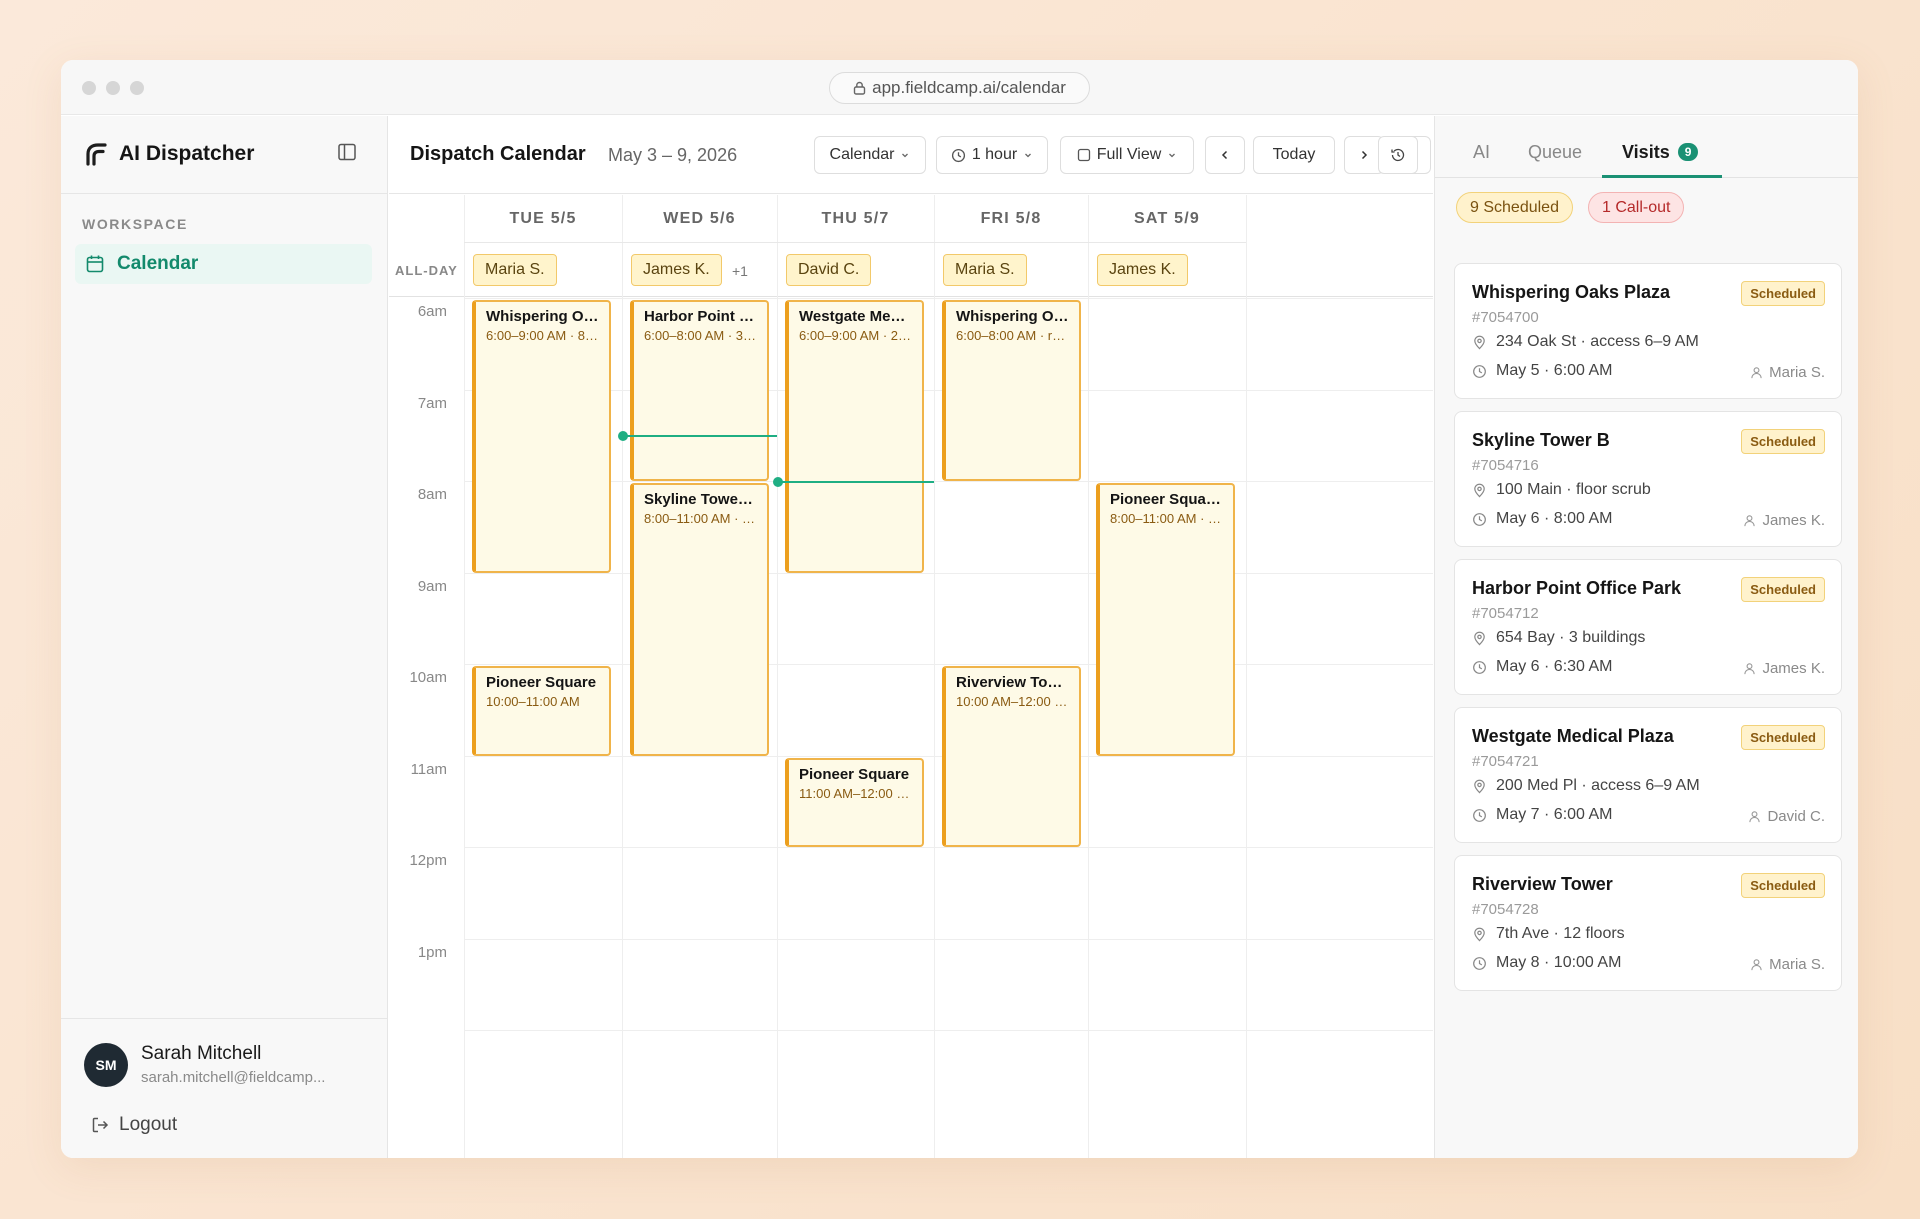 The width and height of the screenshot is (1920, 1219). What do you see at coordinates (1554, 518) in the screenshot?
I see `visit-datetime-text: May 6 · 8:00 AM` at bounding box center [1554, 518].